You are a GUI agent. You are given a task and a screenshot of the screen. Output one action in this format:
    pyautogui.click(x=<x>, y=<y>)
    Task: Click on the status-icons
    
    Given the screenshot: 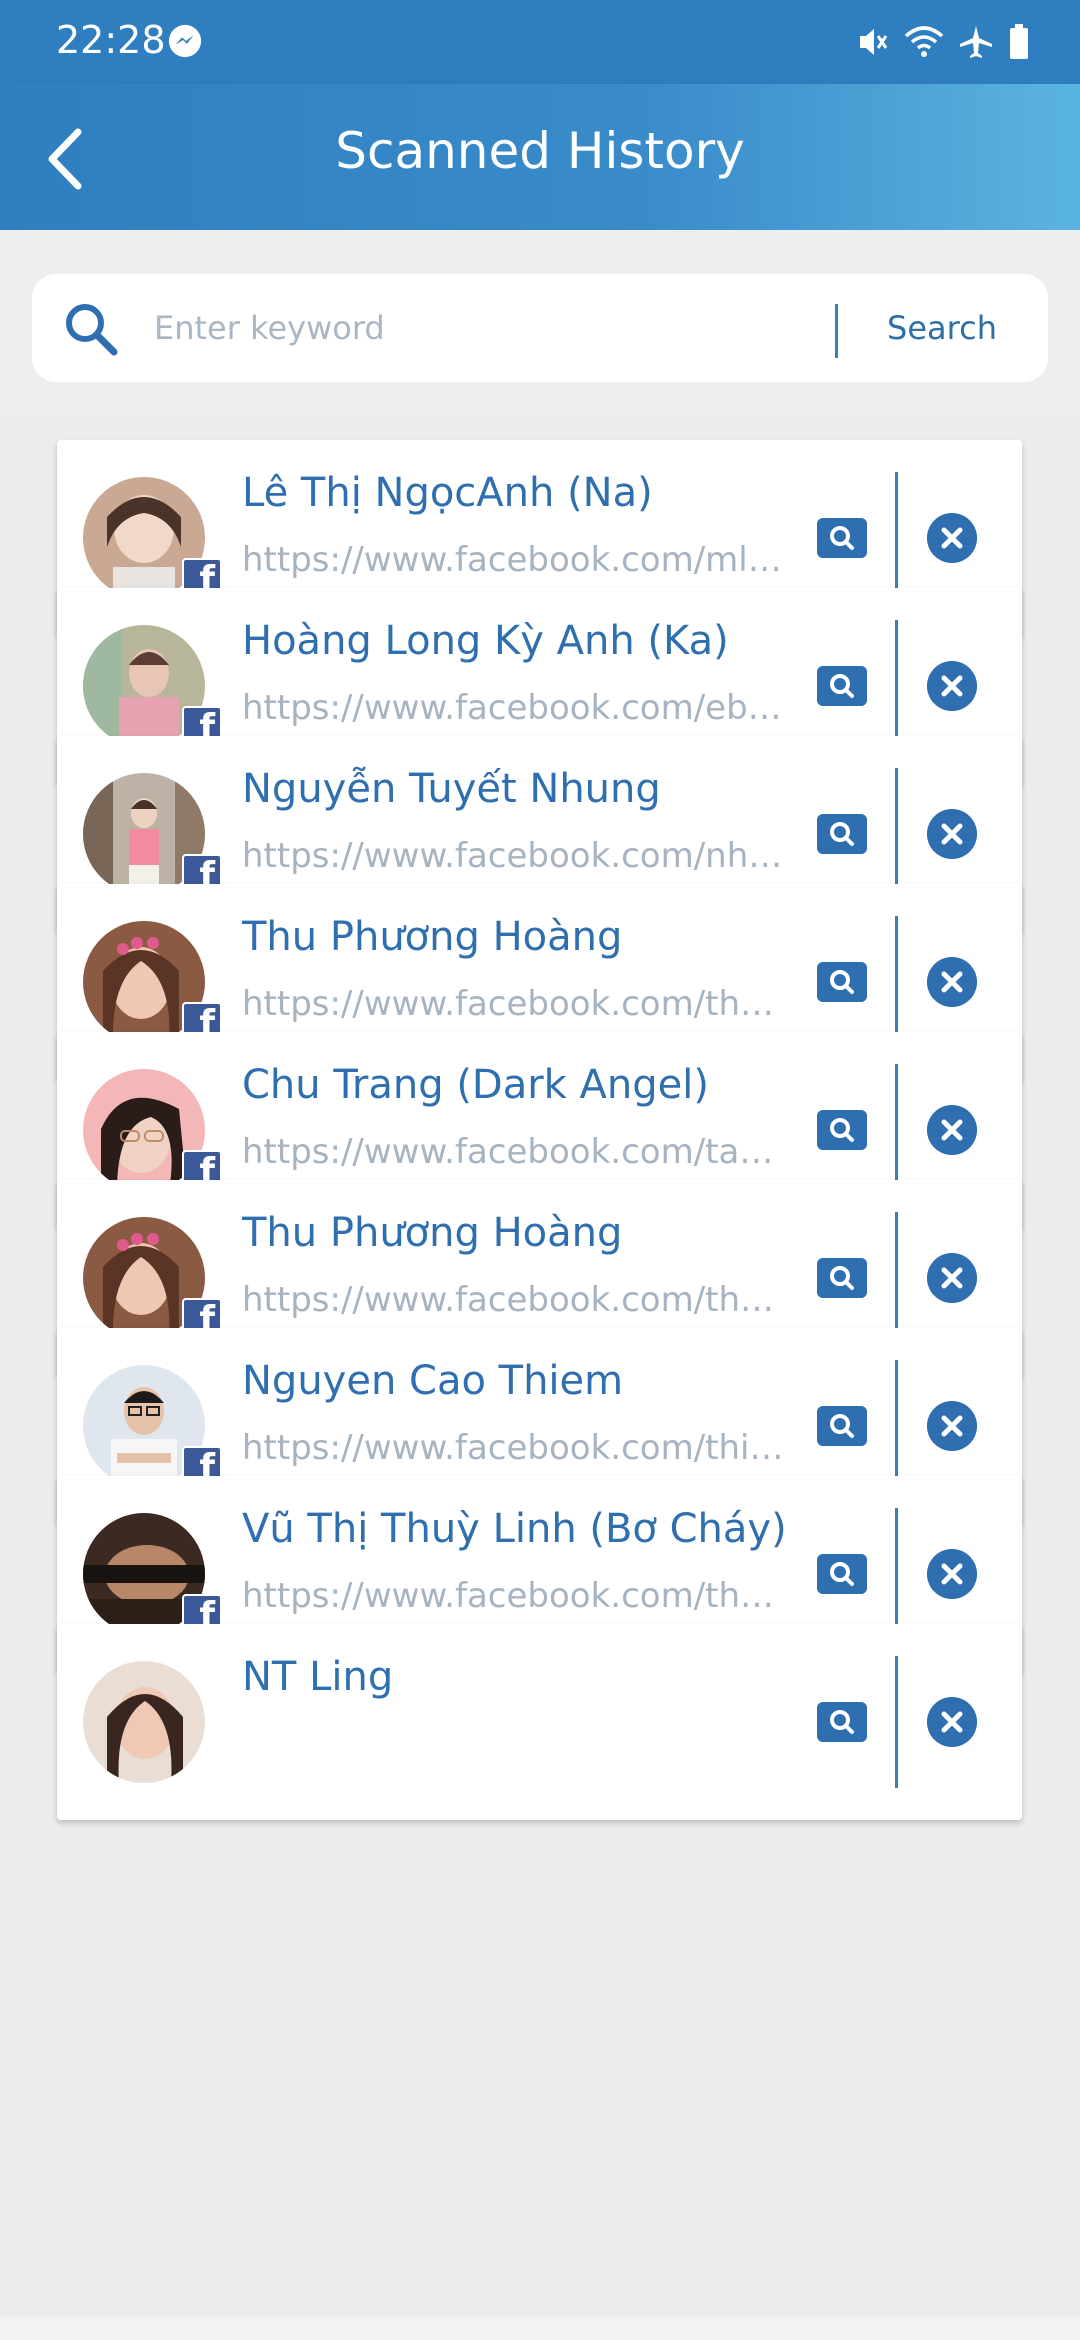 What is the action you would take?
    pyautogui.click(x=943, y=42)
    